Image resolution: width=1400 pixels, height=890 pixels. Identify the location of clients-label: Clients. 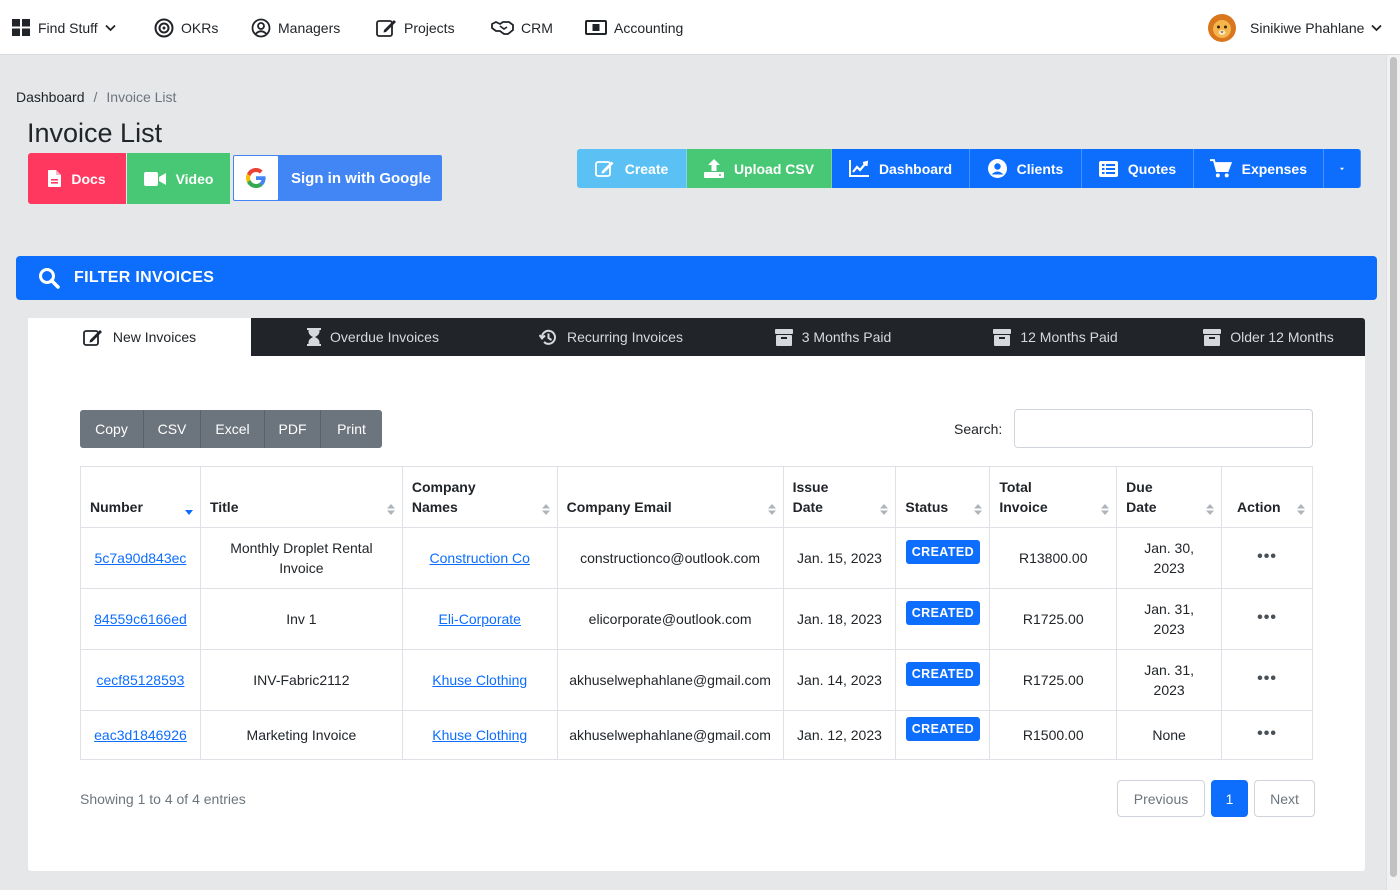
(1040, 168).